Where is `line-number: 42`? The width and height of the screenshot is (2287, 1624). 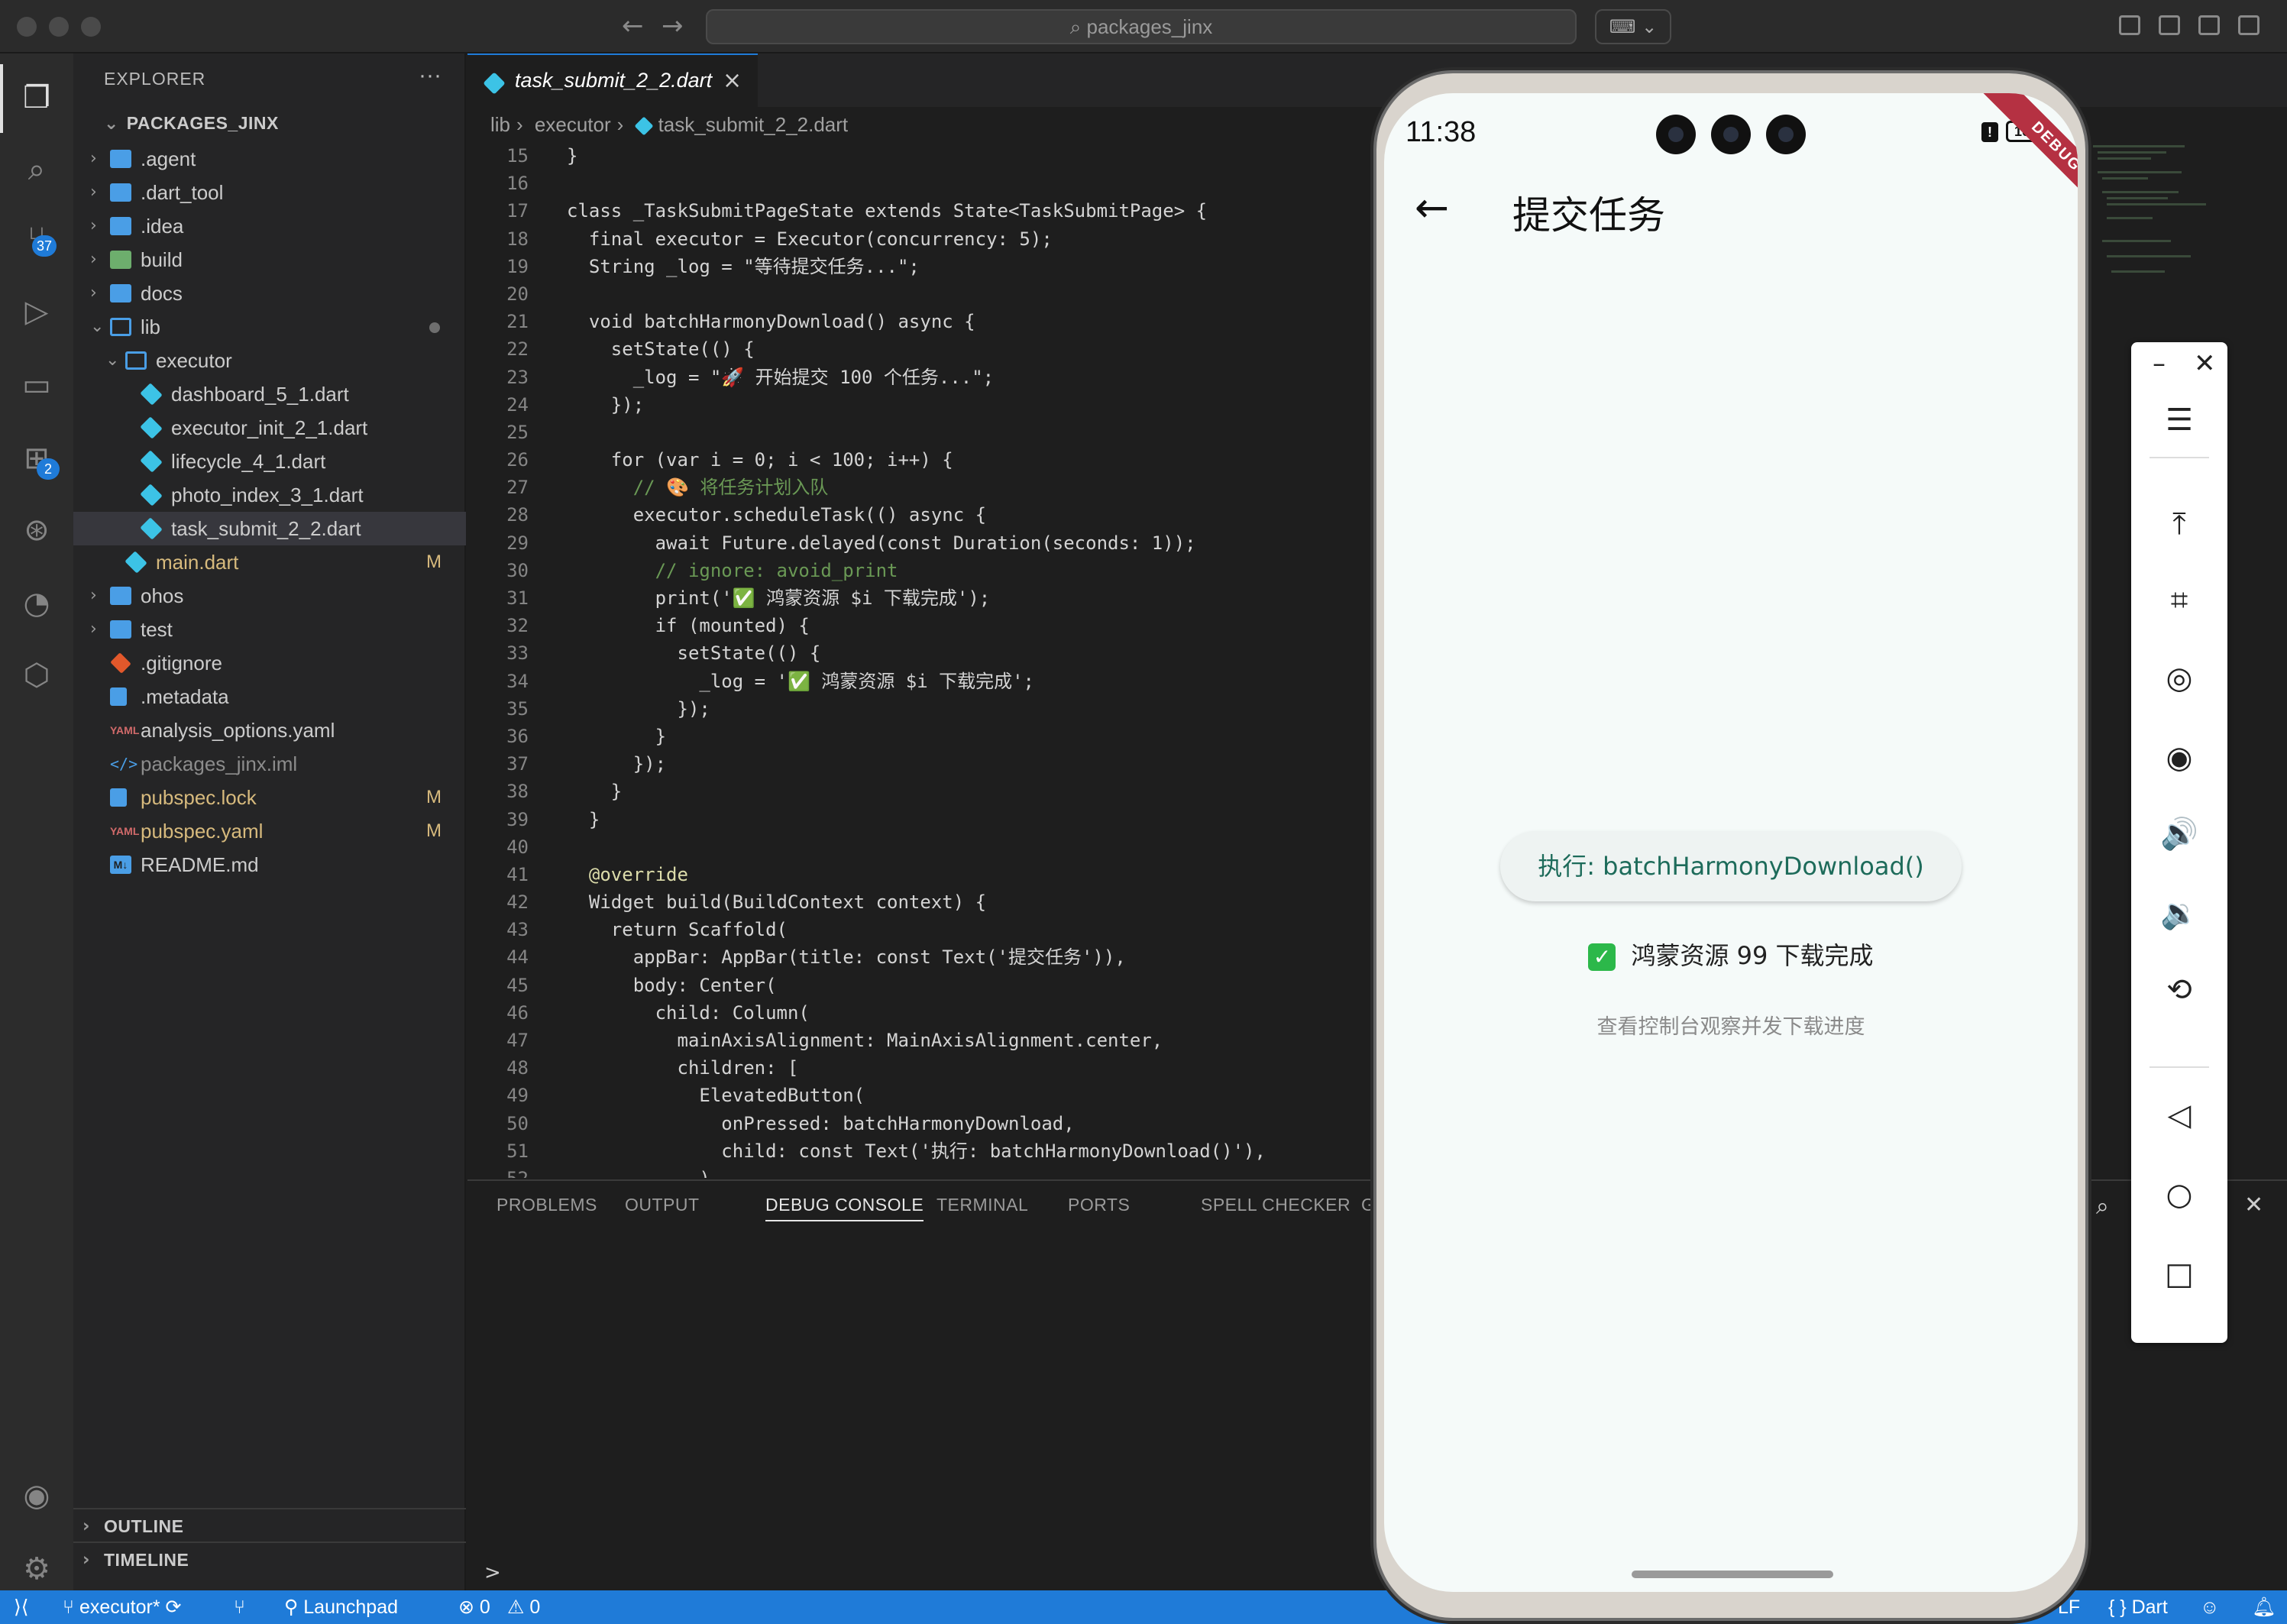 line-number: 42 is located at coordinates (517, 902).